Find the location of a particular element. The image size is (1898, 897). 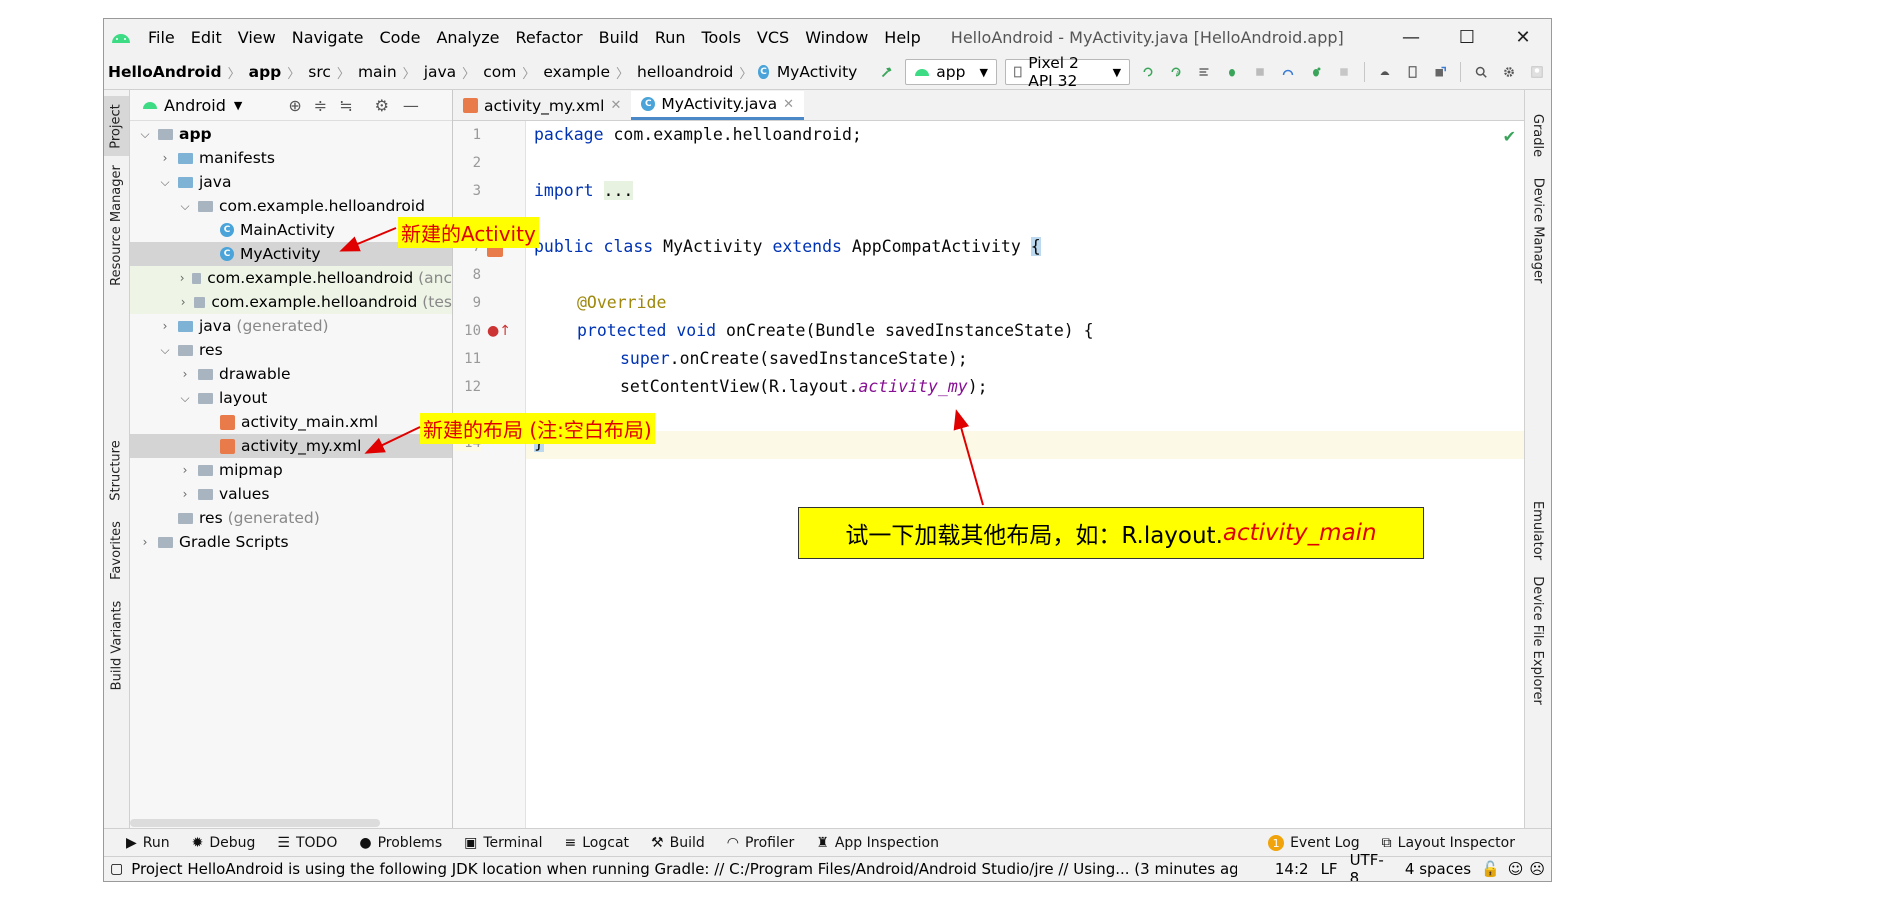

no-problems-check-icon: ✔ is located at coordinates (1509, 136).